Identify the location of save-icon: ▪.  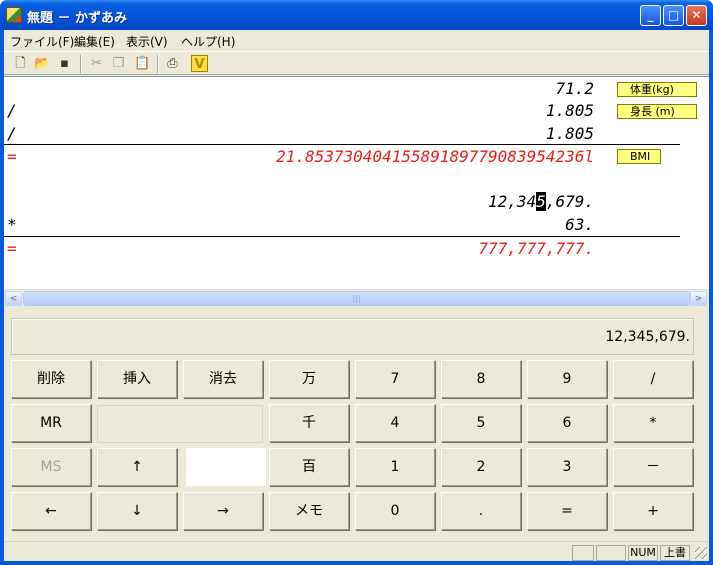
(64, 63).